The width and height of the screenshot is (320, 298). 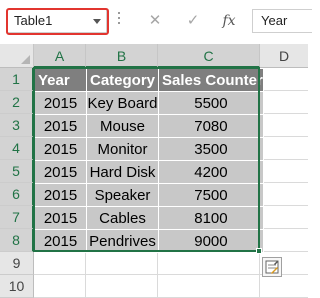 I want to click on cell-sales-counter: 3500, so click(x=211, y=149).